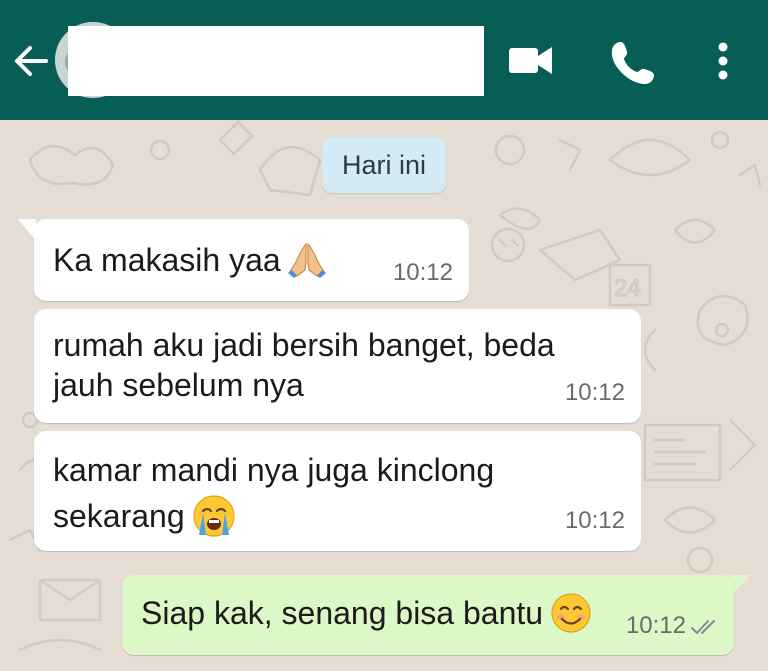 The image size is (768, 671). I want to click on message-line: kamar mandi nya juga kinclong, so click(274, 470).